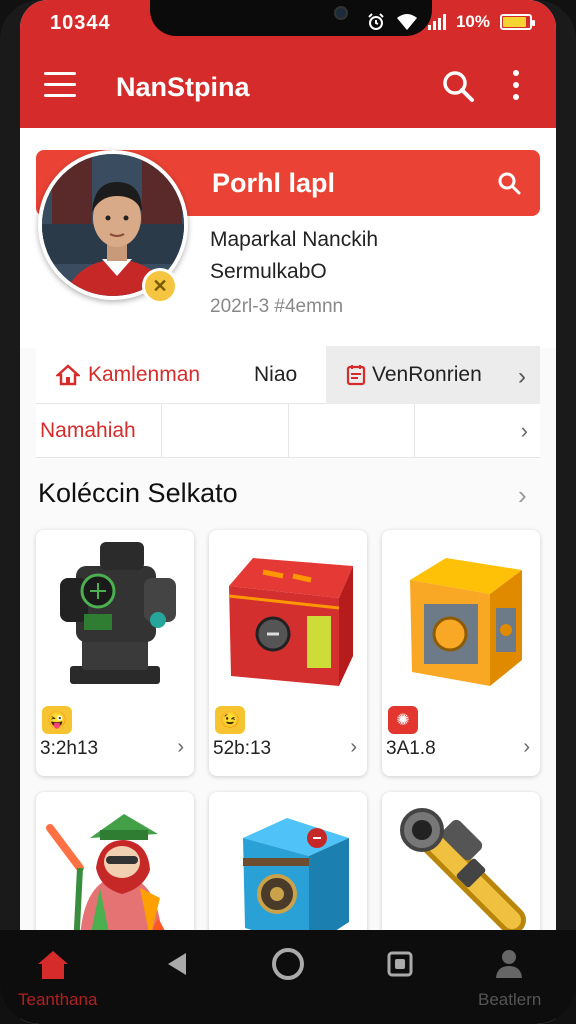 This screenshot has width=576, height=1024. Describe the element at coordinates (80, 23) in the screenshot. I see `status-time: 10344` at that location.